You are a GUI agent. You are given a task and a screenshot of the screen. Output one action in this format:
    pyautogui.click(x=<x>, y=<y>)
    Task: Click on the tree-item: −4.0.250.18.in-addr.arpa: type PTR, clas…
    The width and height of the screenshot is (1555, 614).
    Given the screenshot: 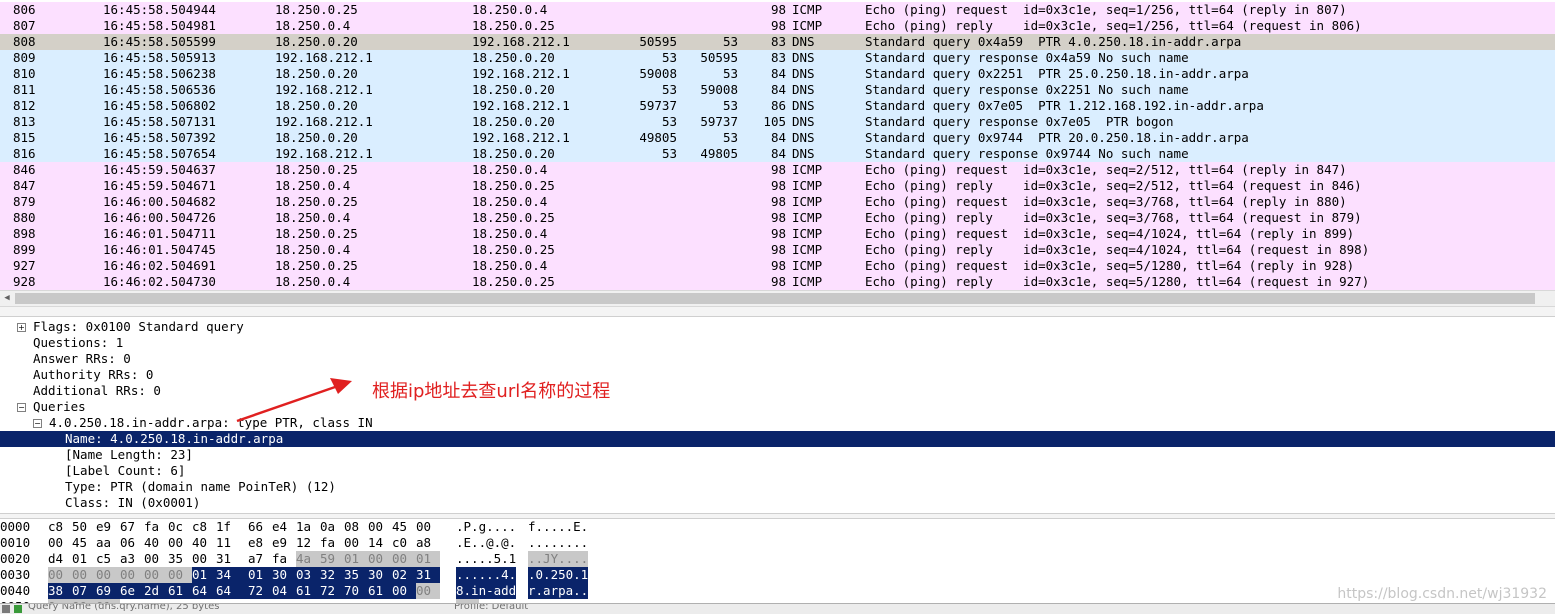 What is the action you would take?
    pyautogui.click(x=777, y=423)
    